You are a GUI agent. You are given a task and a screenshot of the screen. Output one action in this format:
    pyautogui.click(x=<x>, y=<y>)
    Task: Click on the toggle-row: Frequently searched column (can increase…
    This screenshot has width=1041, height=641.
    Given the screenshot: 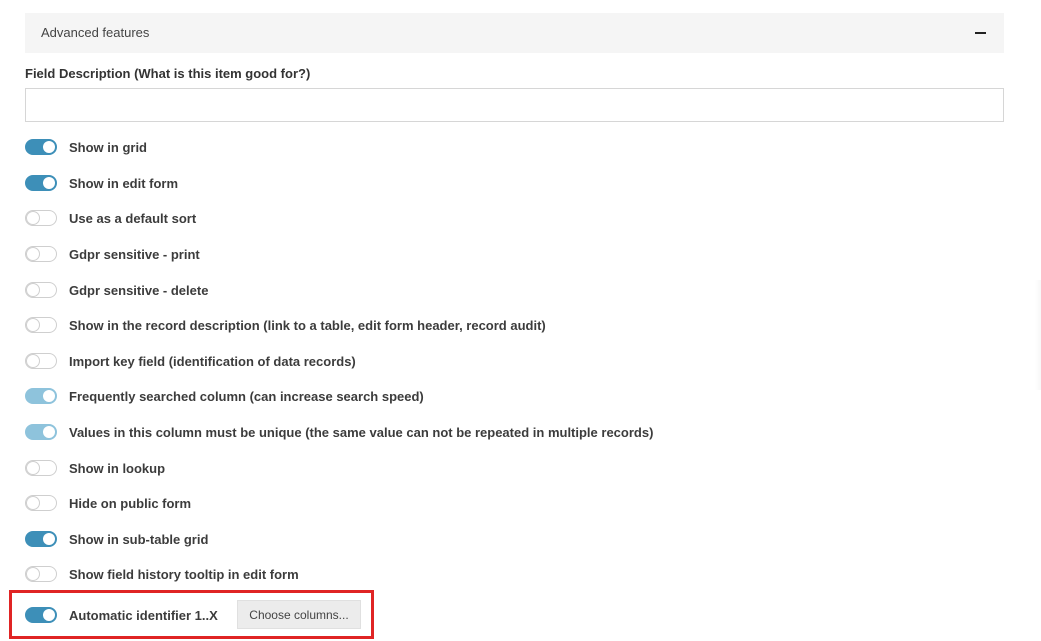 What is the action you would take?
    pyautogui.click(x=224, y=396)
    